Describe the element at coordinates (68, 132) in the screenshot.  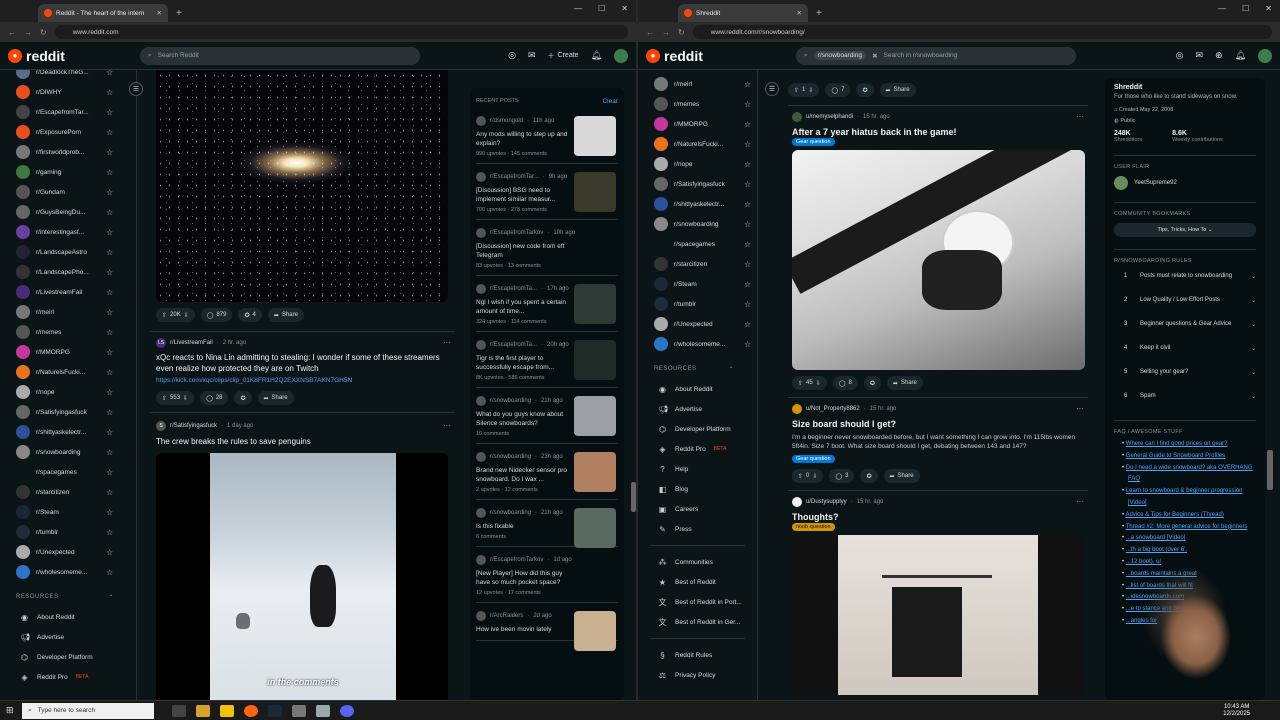
I see `sidebar-item: r/ExposurePorn ☆` at that location.